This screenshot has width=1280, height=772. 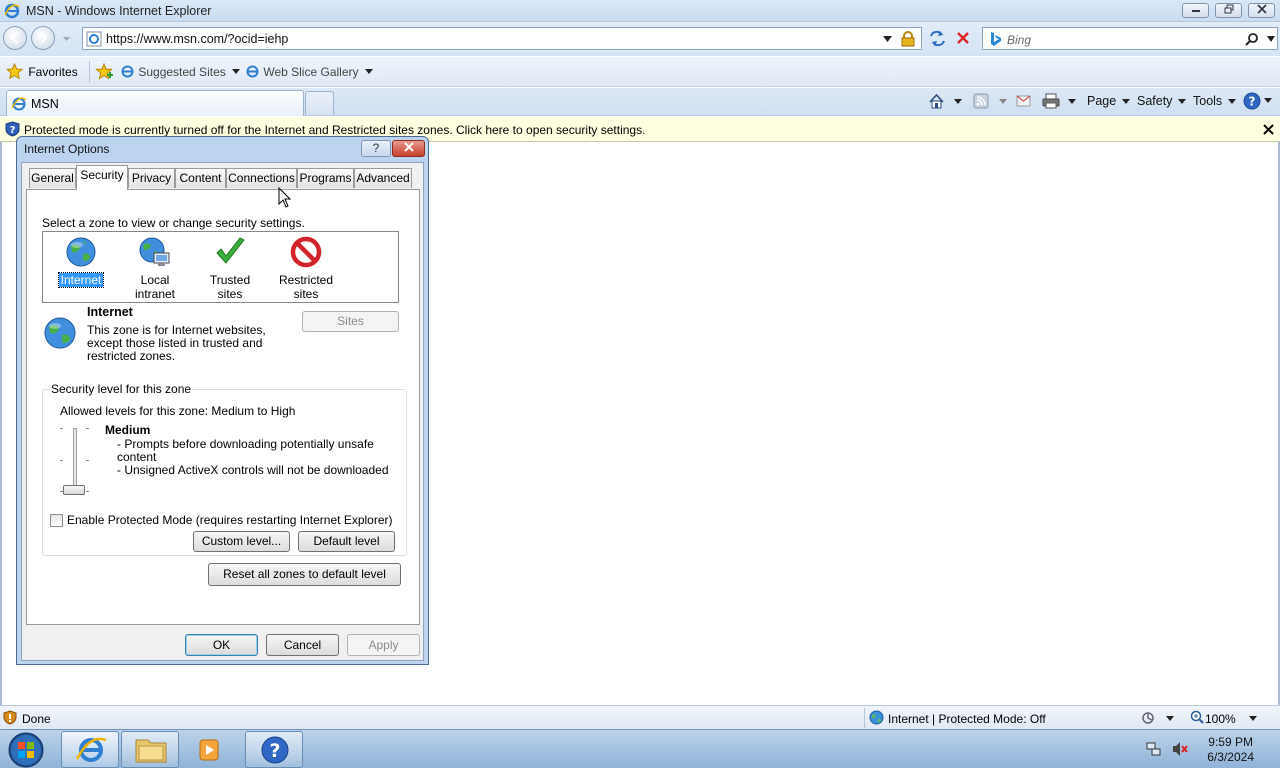 What do you see at coordinates (1253, 719) in the screenshot?
I see `zoom-dropdown-icon` at bounding box center [1253, 719].